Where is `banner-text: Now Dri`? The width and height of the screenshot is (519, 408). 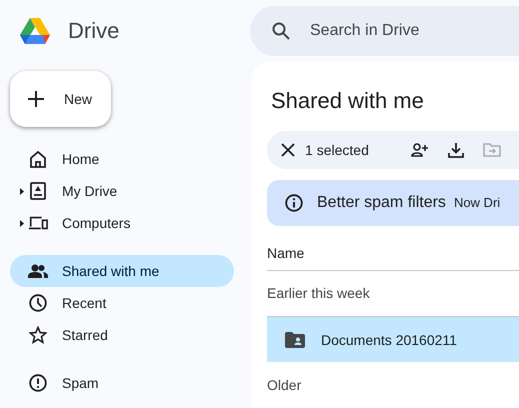
banner-text: Now Dri is located at coordinates (477, 202).